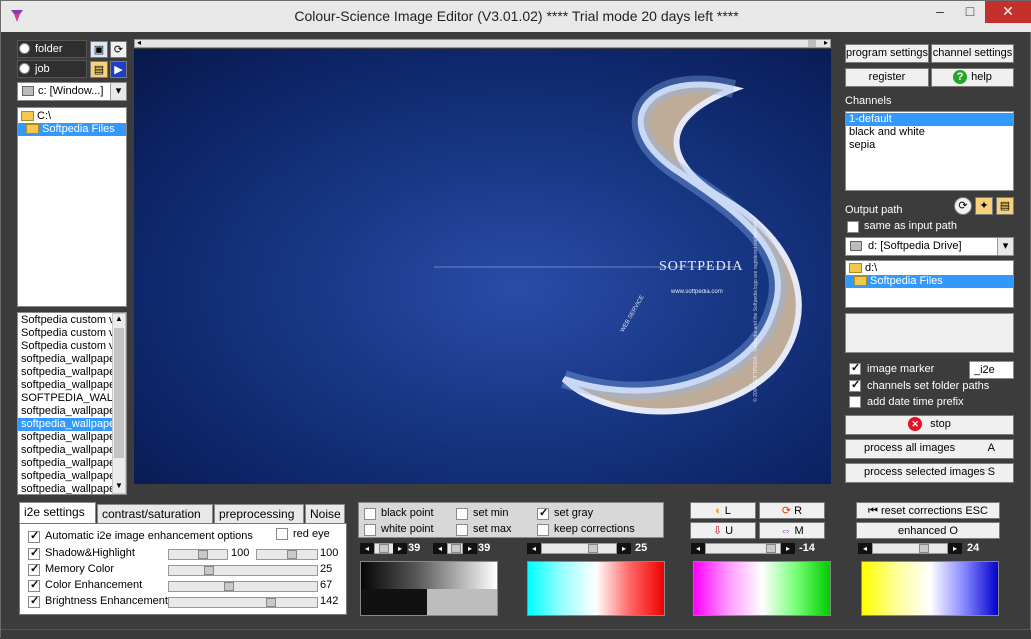 Image resolution: width=1031 pixels, height=639 pixels. I want to click on yellow-blue-slider, so click(910, 548).